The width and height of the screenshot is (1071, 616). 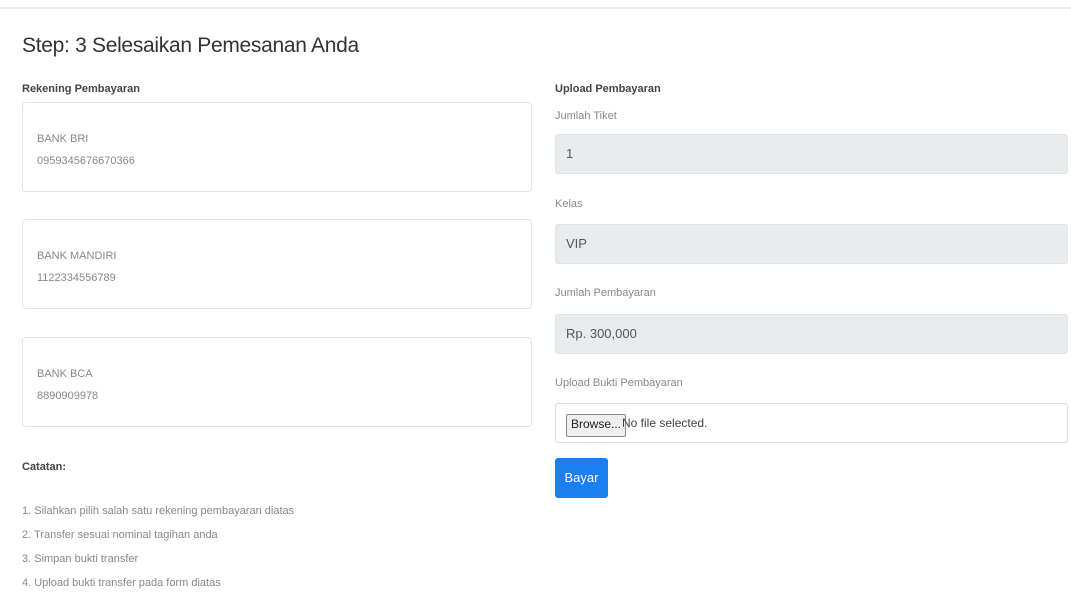 I want to click on proof-upload-label: Upload Bukti Pembayaran, so click(x=619, y=383).